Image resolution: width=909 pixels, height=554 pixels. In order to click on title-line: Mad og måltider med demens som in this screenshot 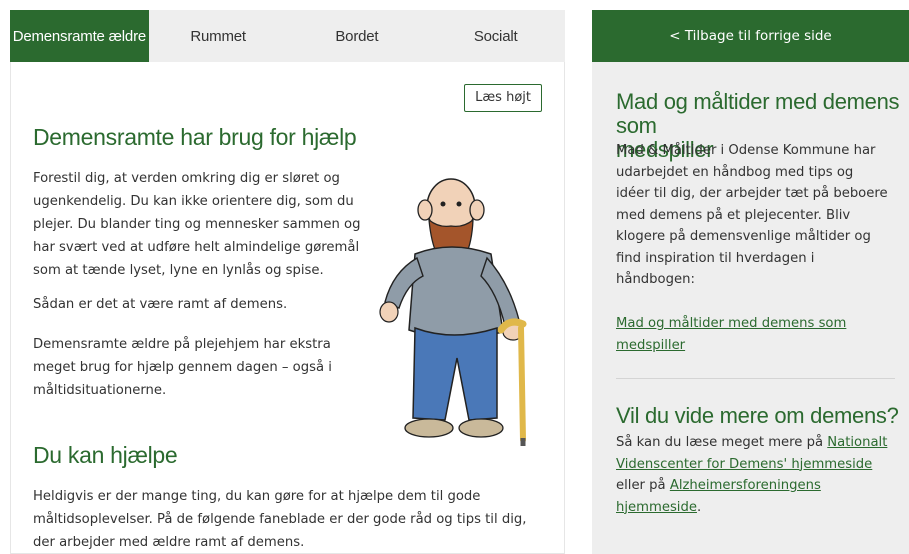, I will do `click(758, 113)`.